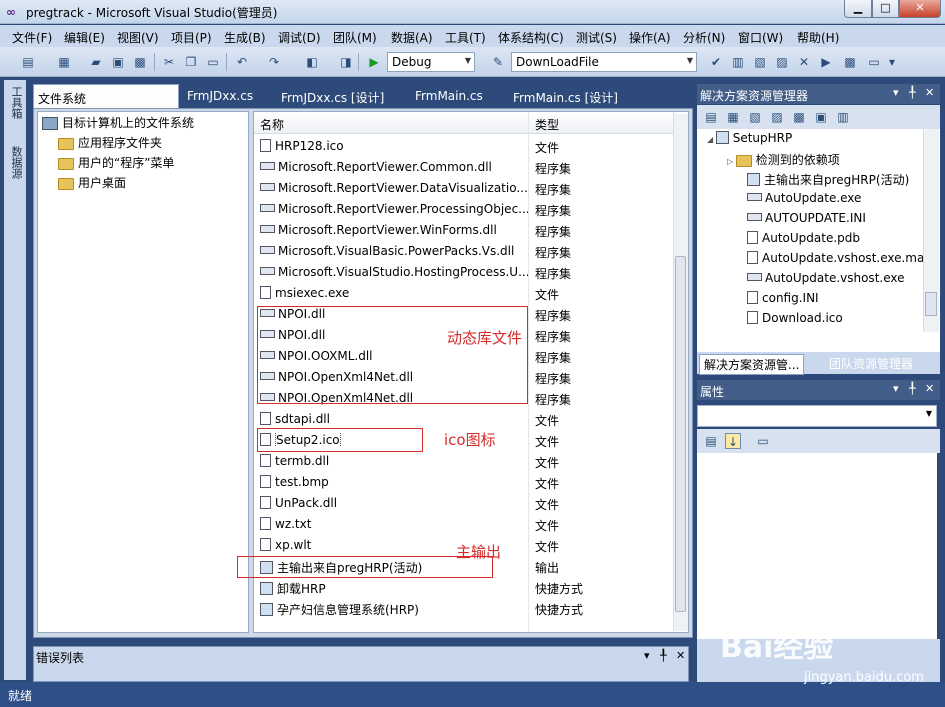 The height and width of the screenshot is (707, 945). Describe the element at coordinates (96, 62) in the screenshot. I see `open-file-icon: ▰` at that location.